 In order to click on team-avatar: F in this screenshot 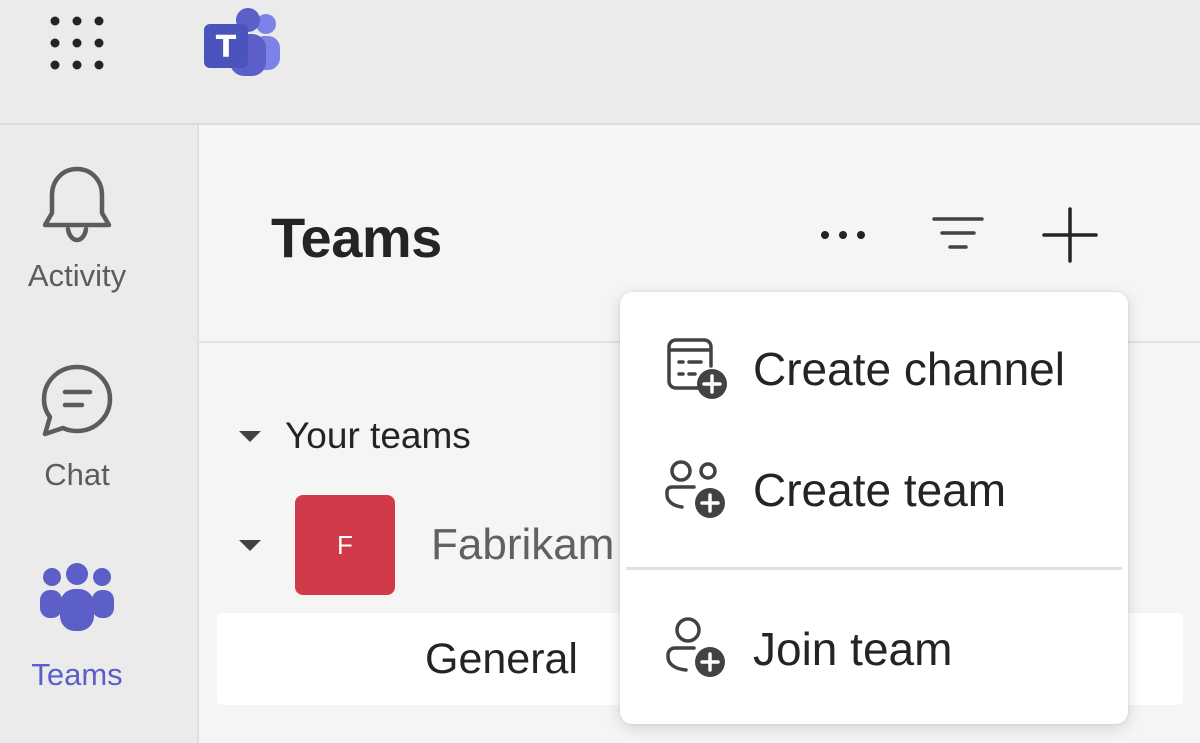, I will do `click(345, 545)`.